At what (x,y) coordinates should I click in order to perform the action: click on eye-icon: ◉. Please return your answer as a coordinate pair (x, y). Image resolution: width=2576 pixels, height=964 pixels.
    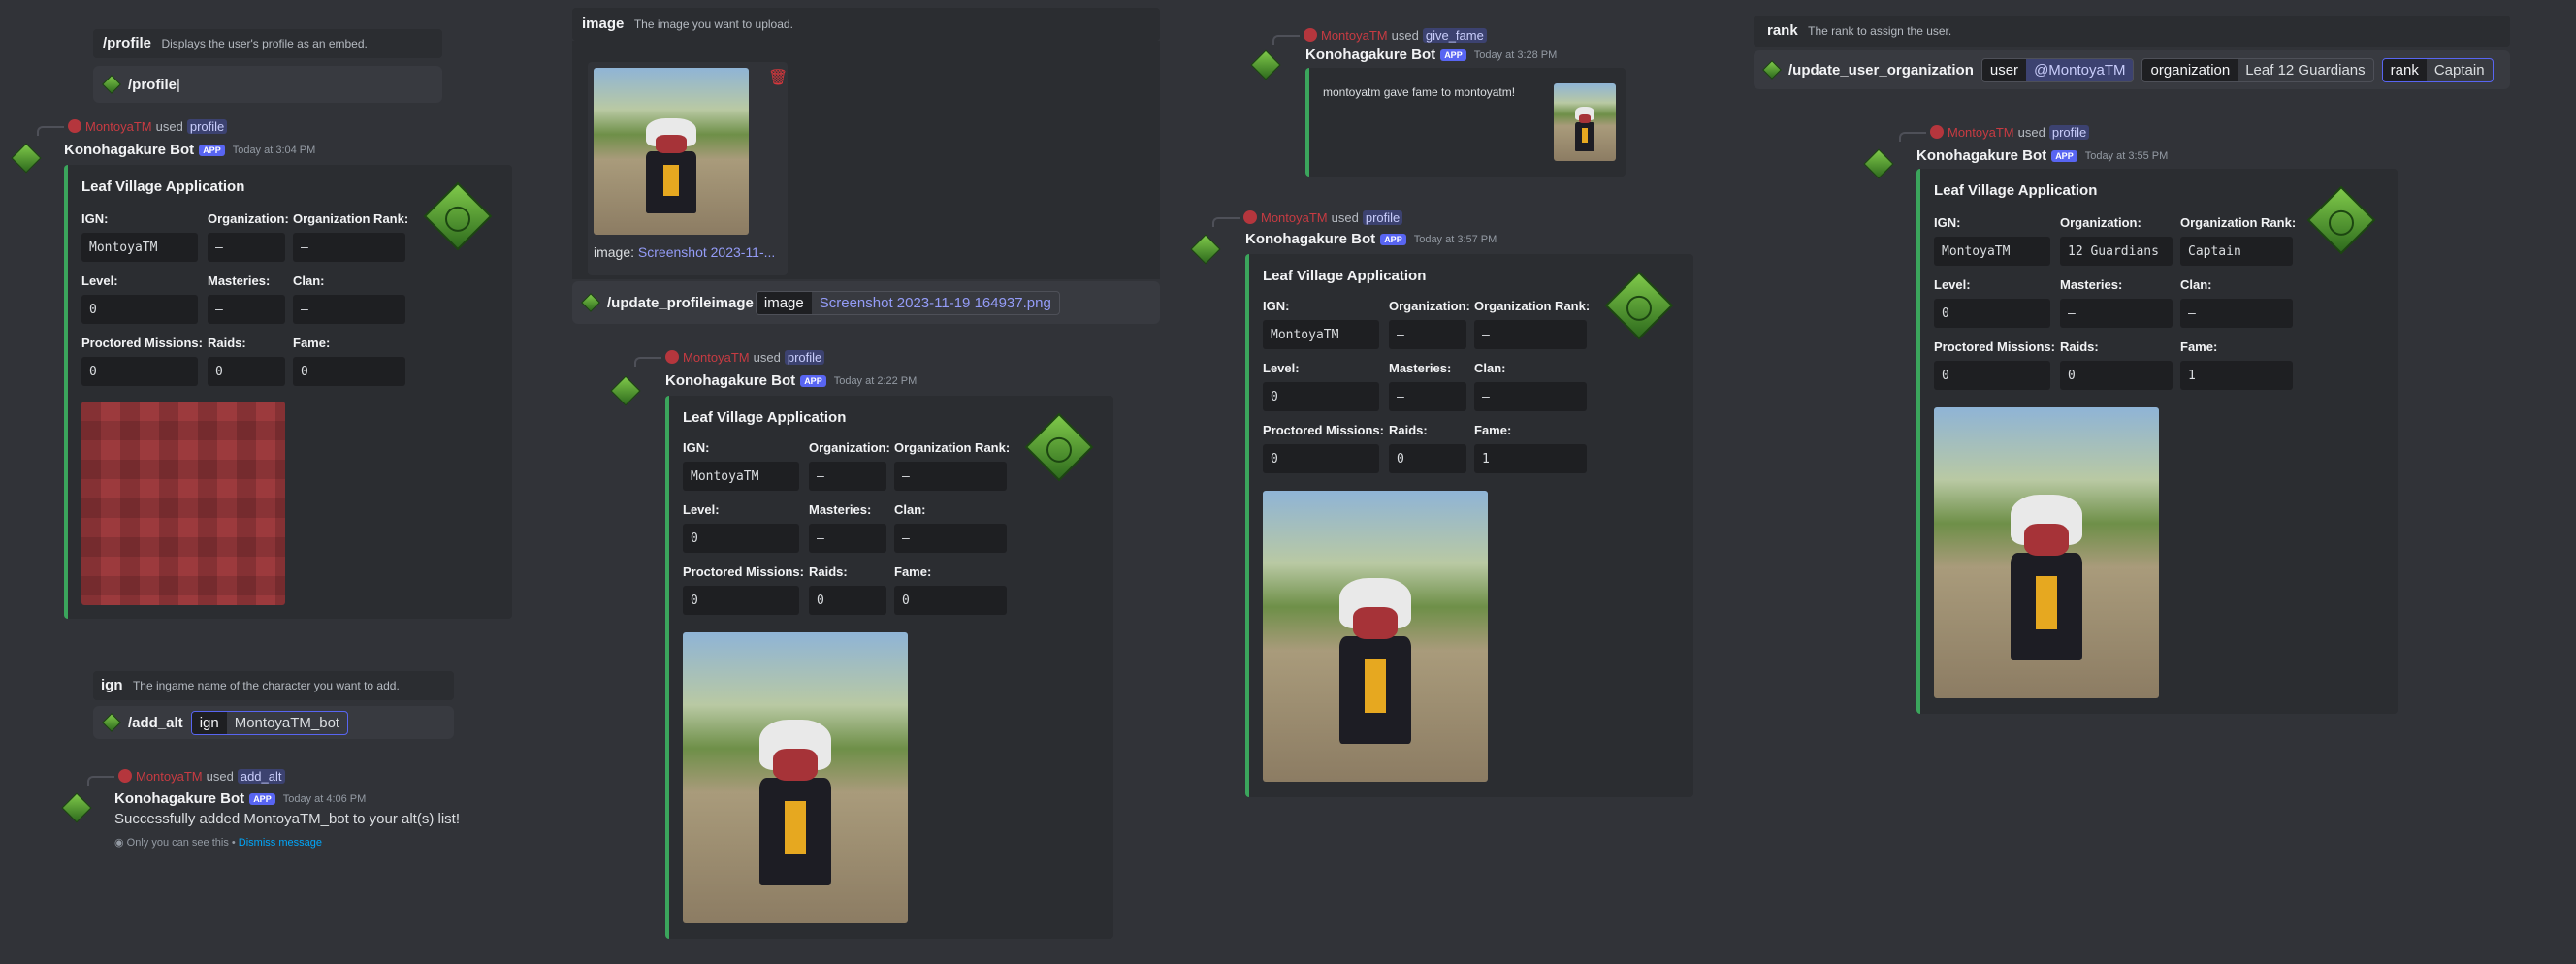
    Looking at the image, I should click on (120, 843).